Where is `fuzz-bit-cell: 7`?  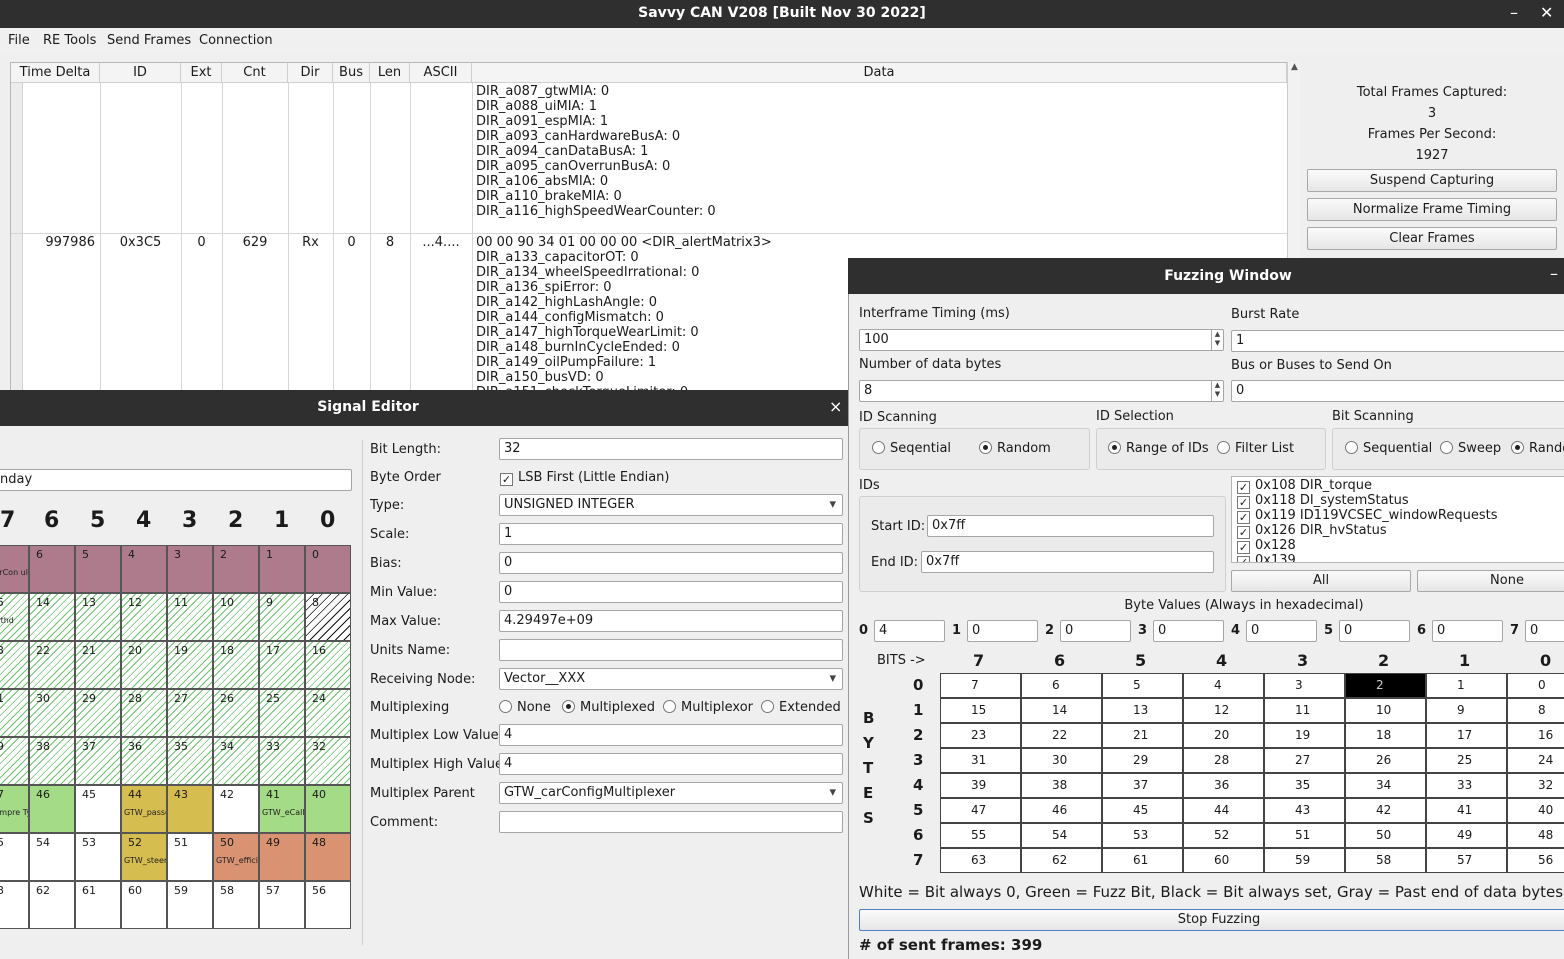
fuzz-bit-cell: 7 is located at coordinates (980, 685).